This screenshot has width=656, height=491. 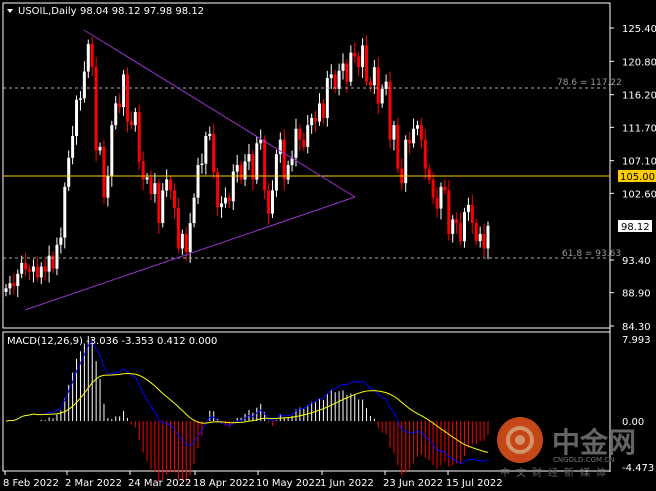 What do you see at coordinates (594, 442) in the screenshot?
I see `watermark-brand: 中金网` at bounding box center [594, 442].